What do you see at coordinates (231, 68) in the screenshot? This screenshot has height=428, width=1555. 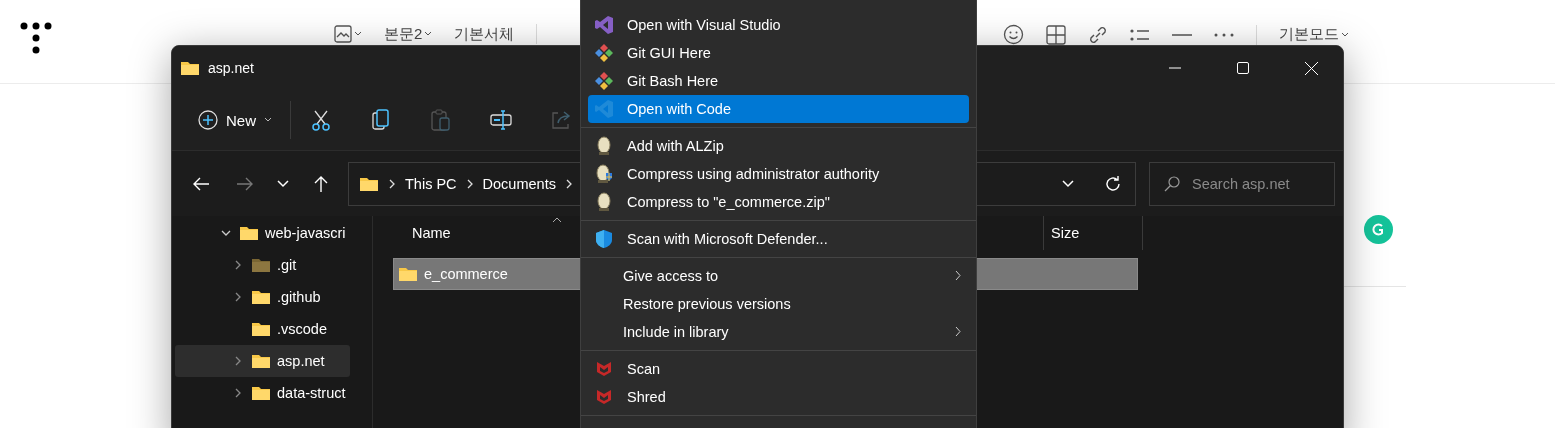 I see `window-title: asp.net` at bounding box center [231, 68].